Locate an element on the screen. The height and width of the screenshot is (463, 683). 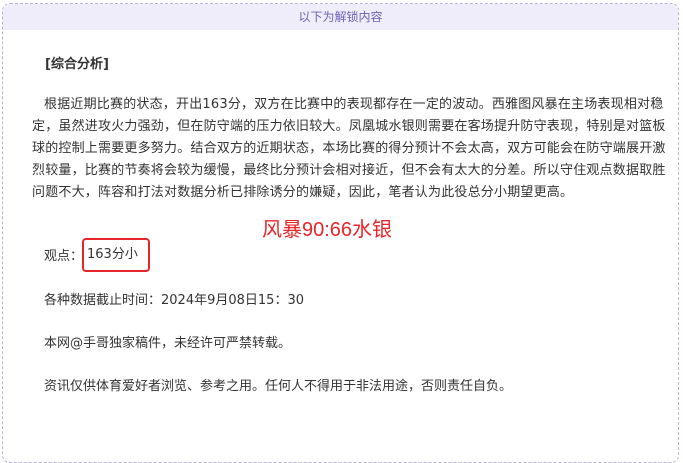
viewpoint-value-highlight: 163分小 is located at coordinates (116, 255).